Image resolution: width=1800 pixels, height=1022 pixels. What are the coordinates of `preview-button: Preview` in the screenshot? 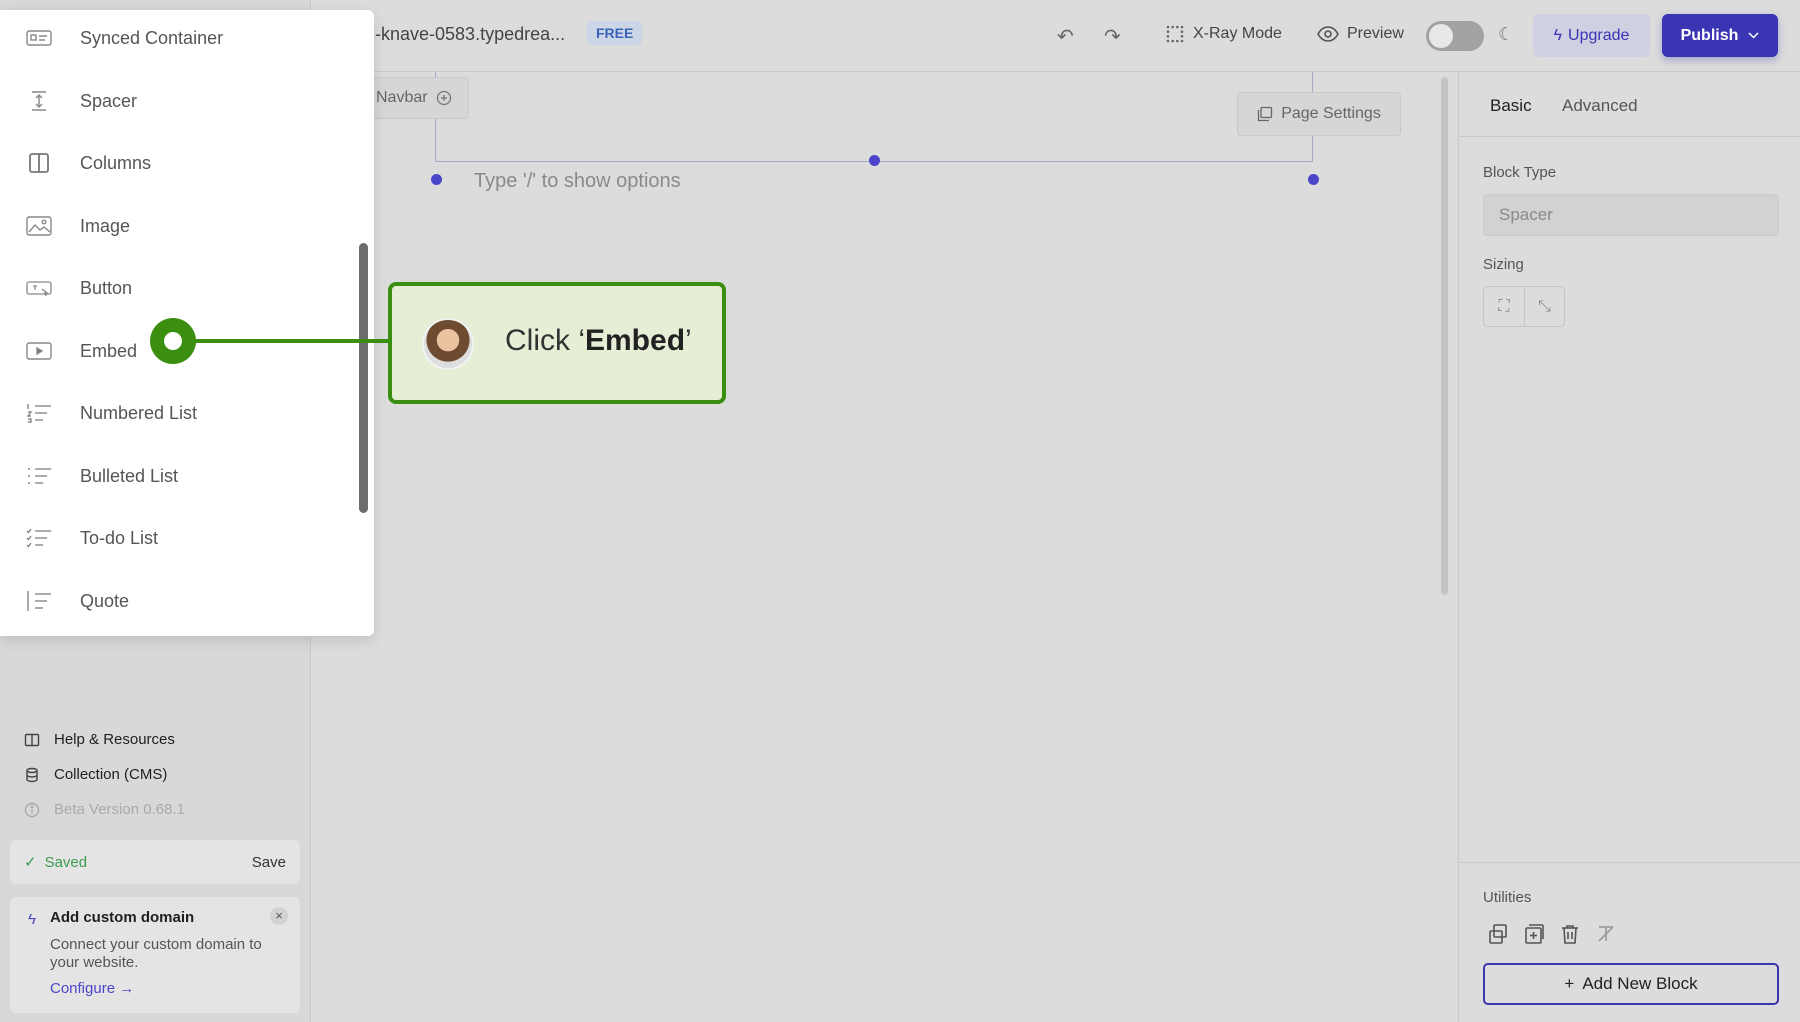 It's located at (1360, 34).